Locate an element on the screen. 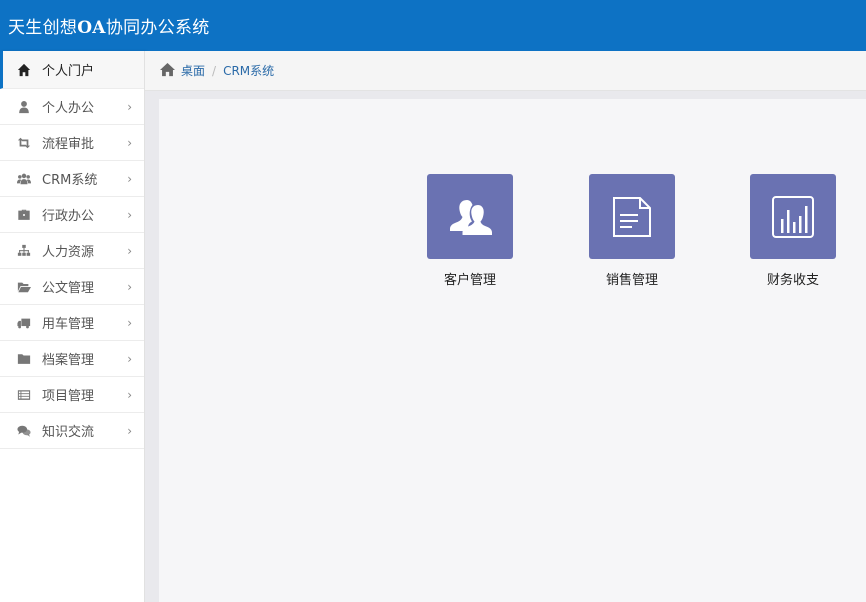 The image size is (866, 602). tile-customer-management: 客户管理 is located at coordinates (470, 231).